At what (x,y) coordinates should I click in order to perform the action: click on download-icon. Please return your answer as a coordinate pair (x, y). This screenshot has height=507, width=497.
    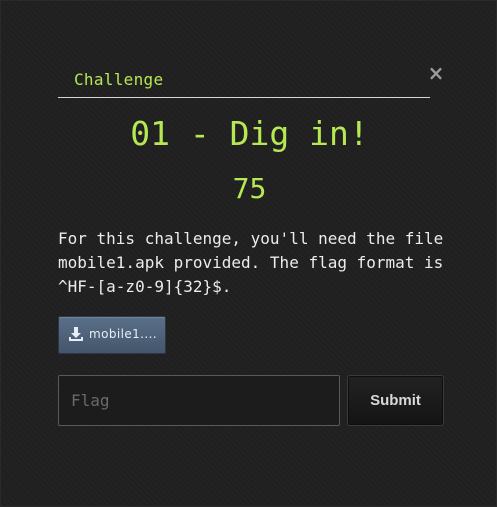
    Looking at the image, I should click on (76, 334).